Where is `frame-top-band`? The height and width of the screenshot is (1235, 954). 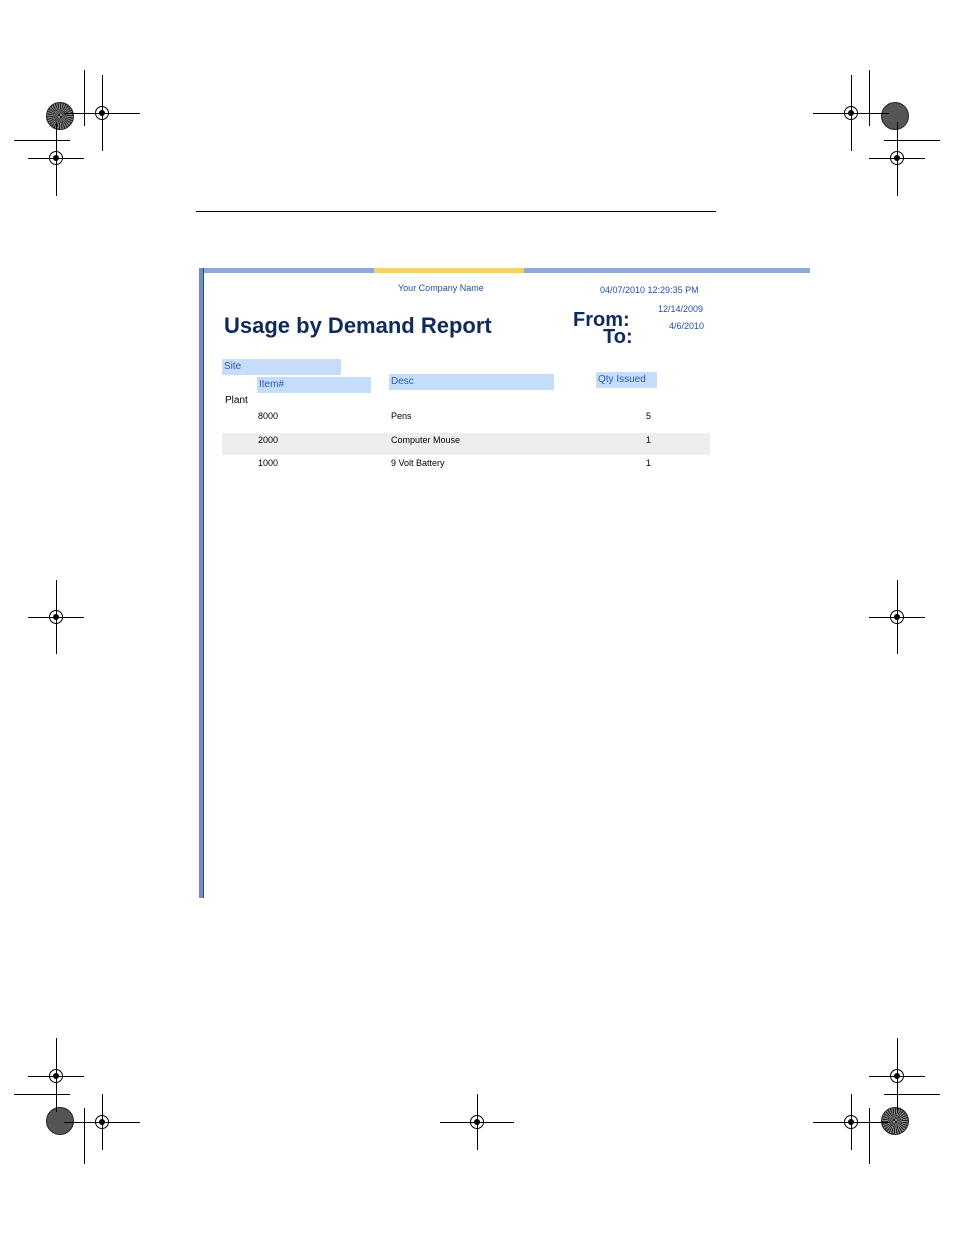 frame-top-band is located at coordinates (504, 270).